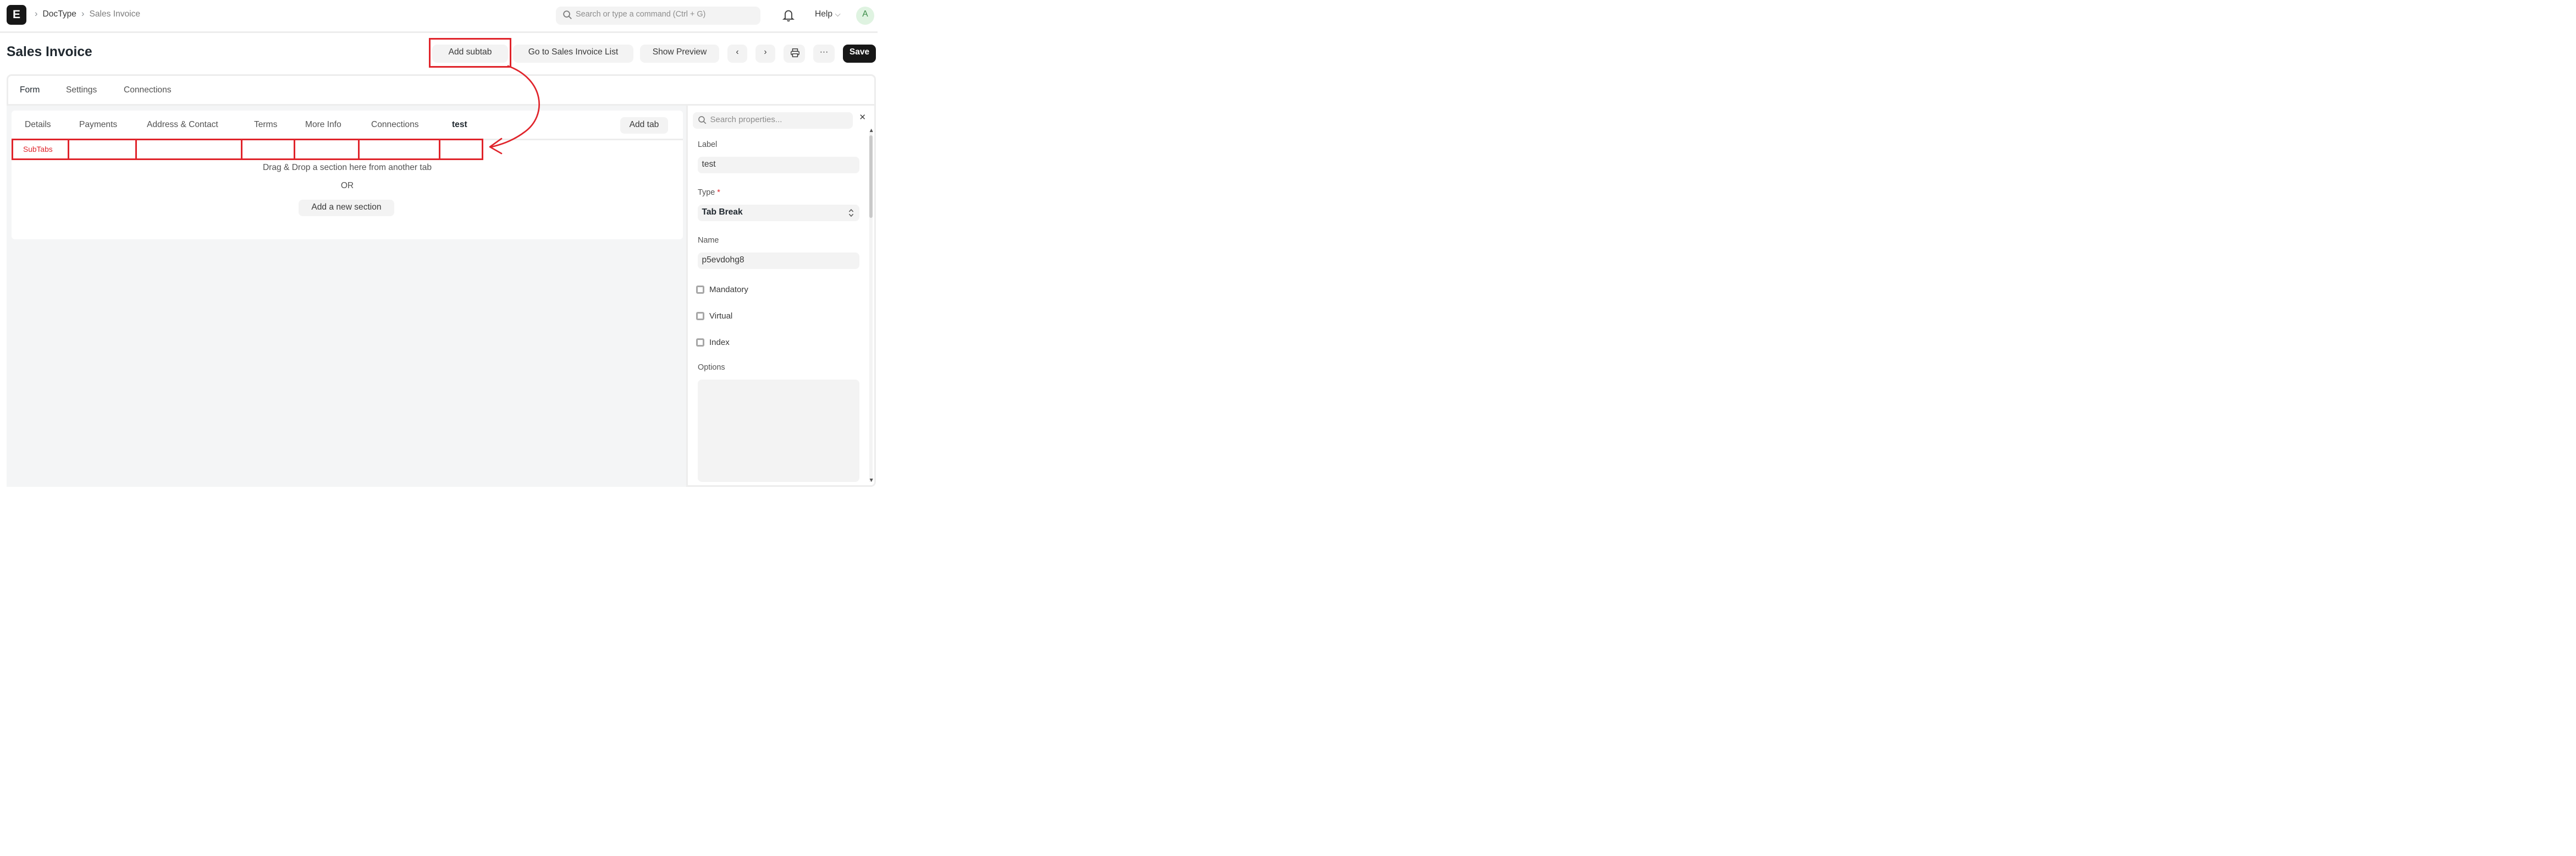  I want to click on subtabs-annotation-box, so click(247, 149).